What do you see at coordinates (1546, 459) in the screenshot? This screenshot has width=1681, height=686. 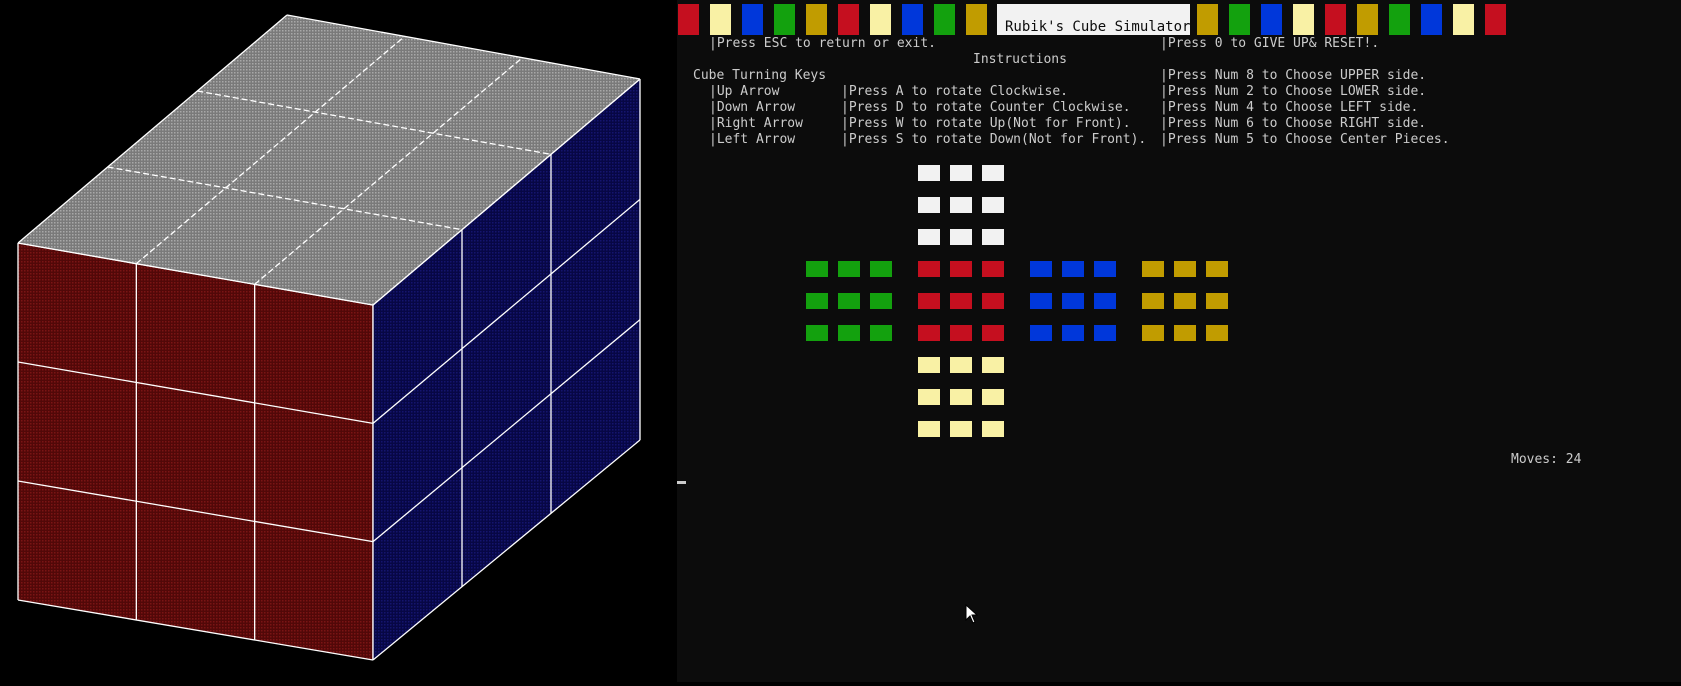 I see `moves-counter: Moves: 24` at bounding box center [1546, 459].